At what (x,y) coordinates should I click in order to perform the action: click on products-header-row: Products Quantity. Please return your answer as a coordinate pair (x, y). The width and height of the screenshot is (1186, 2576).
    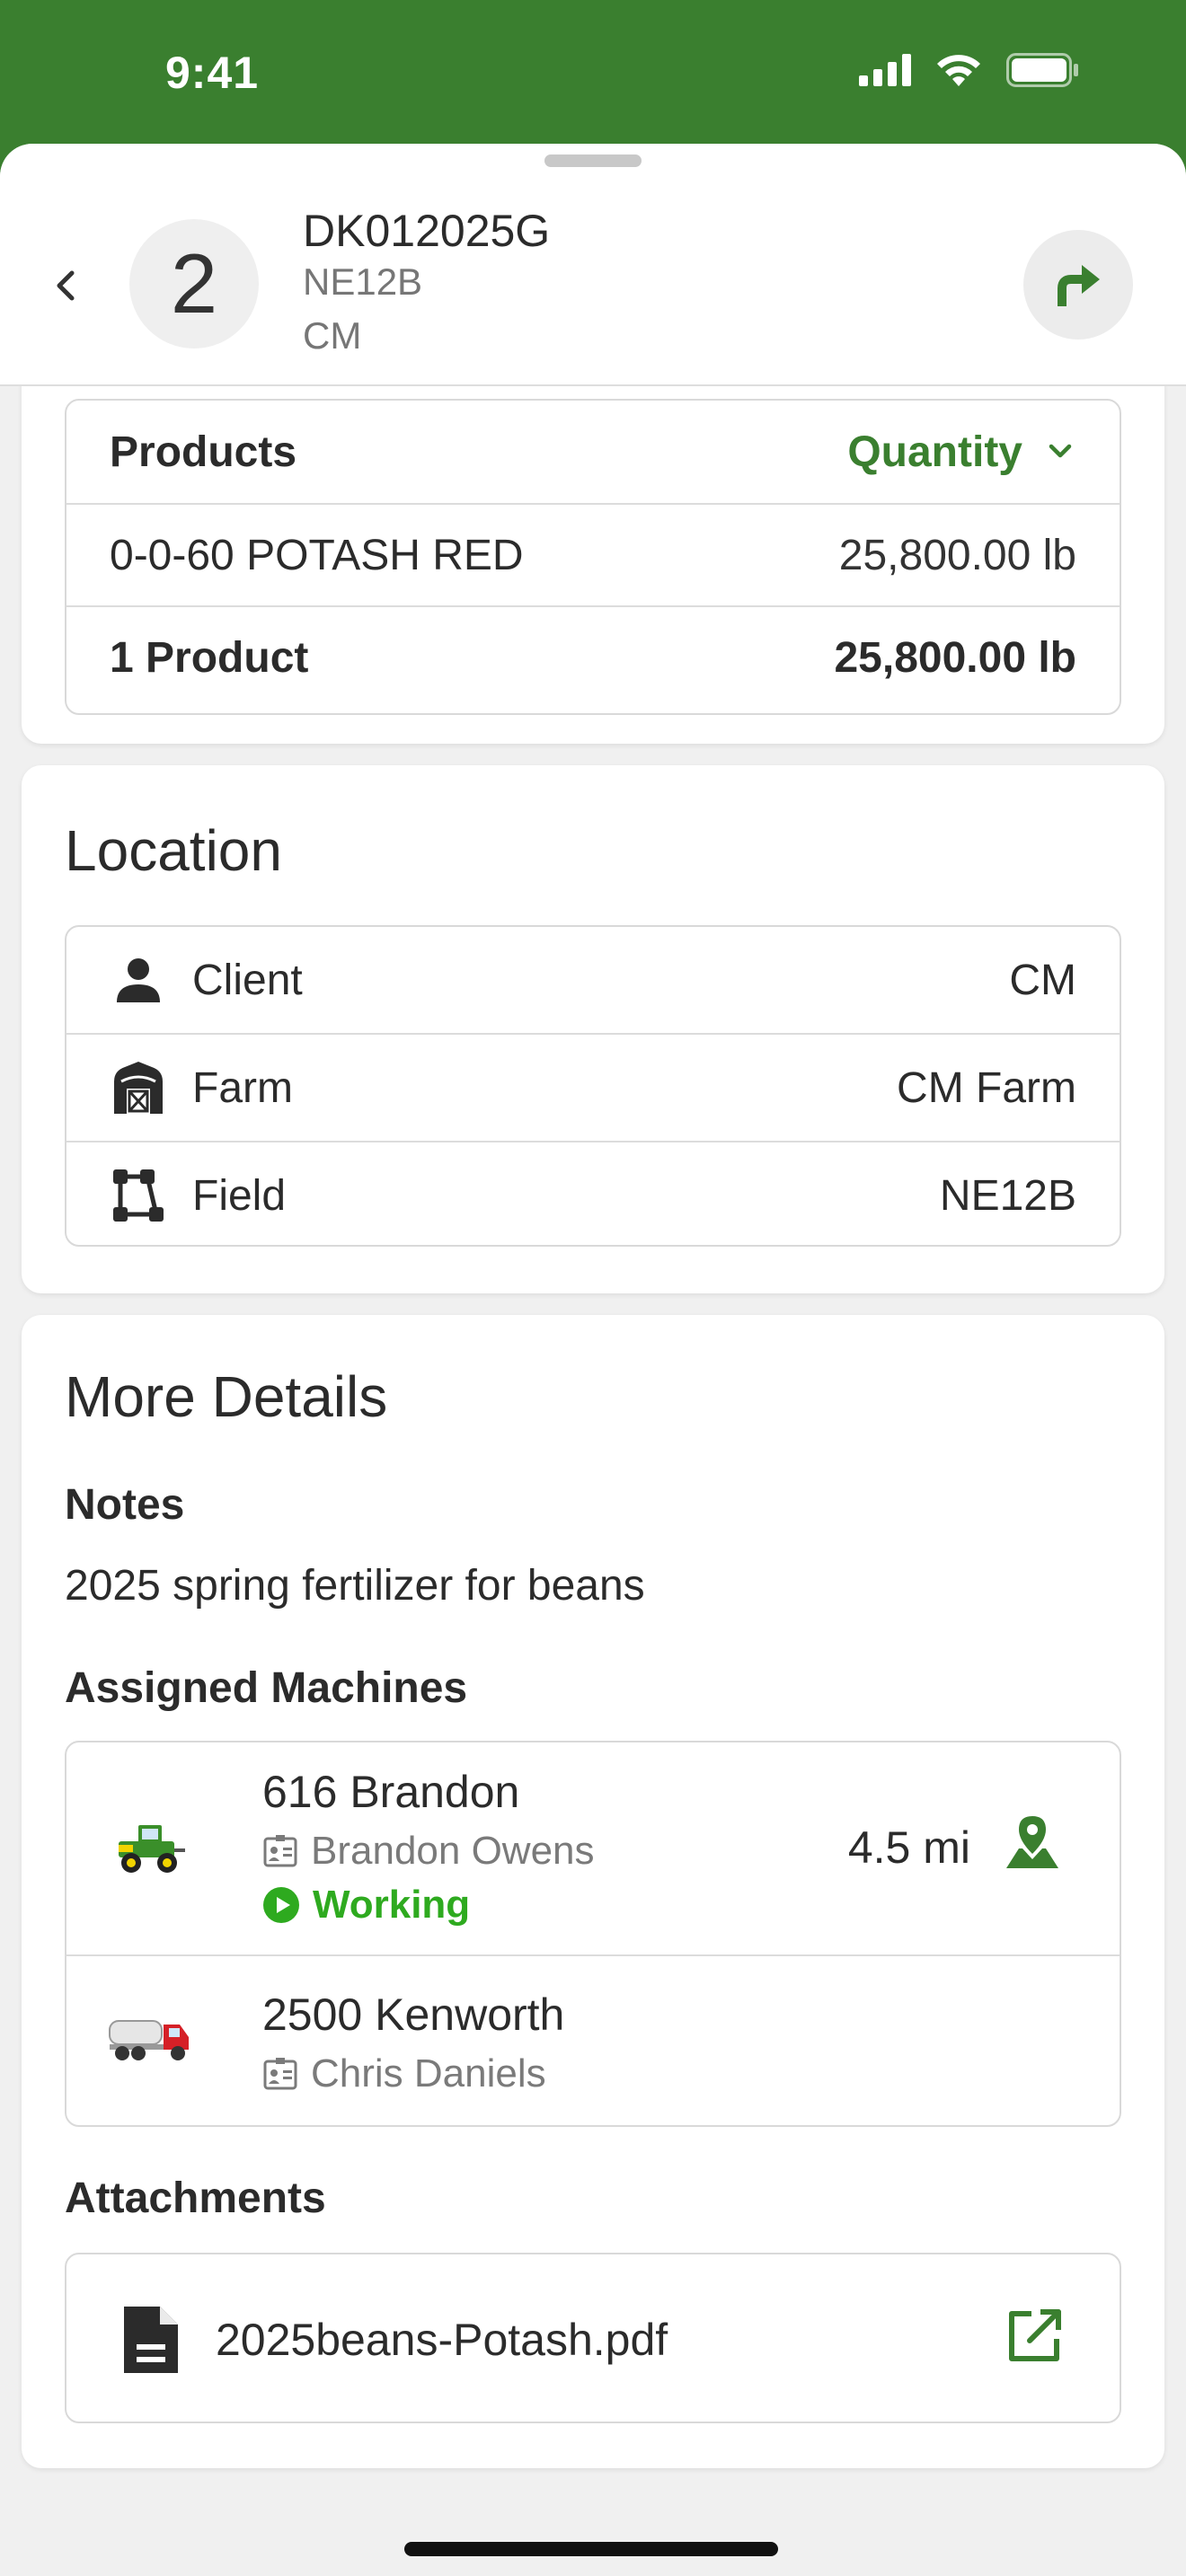
    Looking at the image, I should click on (593, 452).